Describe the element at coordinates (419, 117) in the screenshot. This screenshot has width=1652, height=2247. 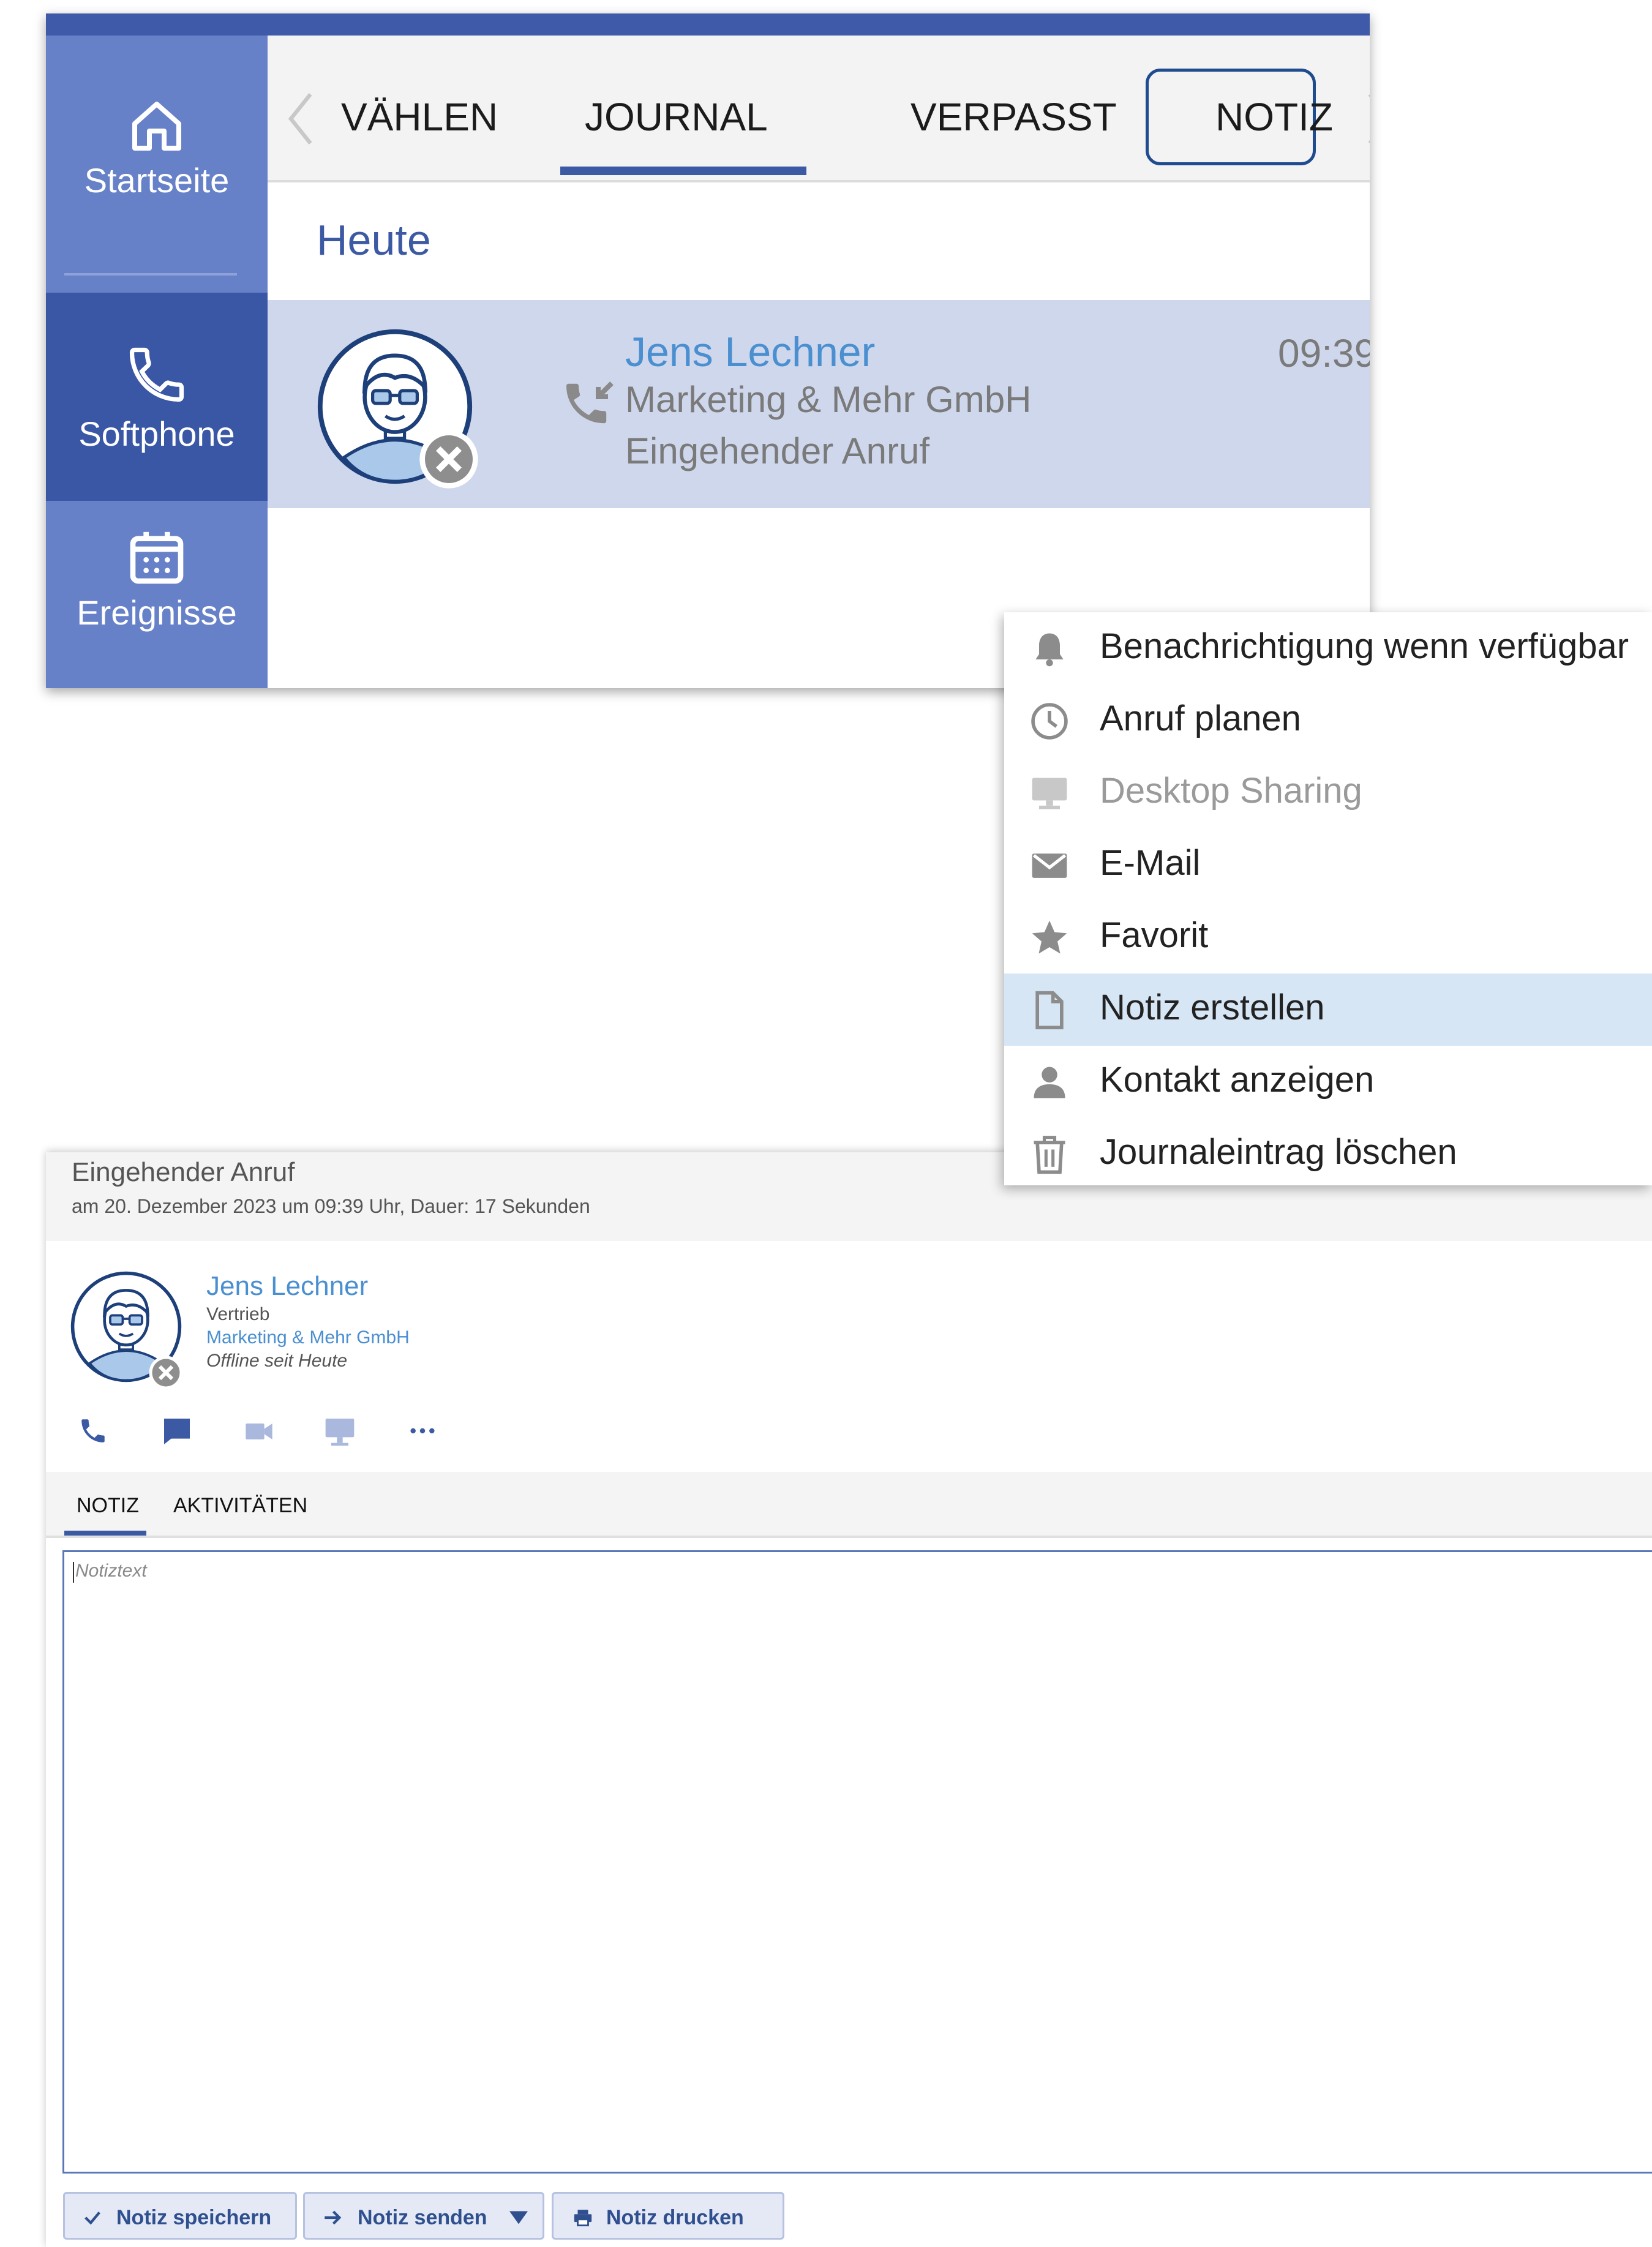
I see `tab-waehlen: VÄHLEN` at that location.